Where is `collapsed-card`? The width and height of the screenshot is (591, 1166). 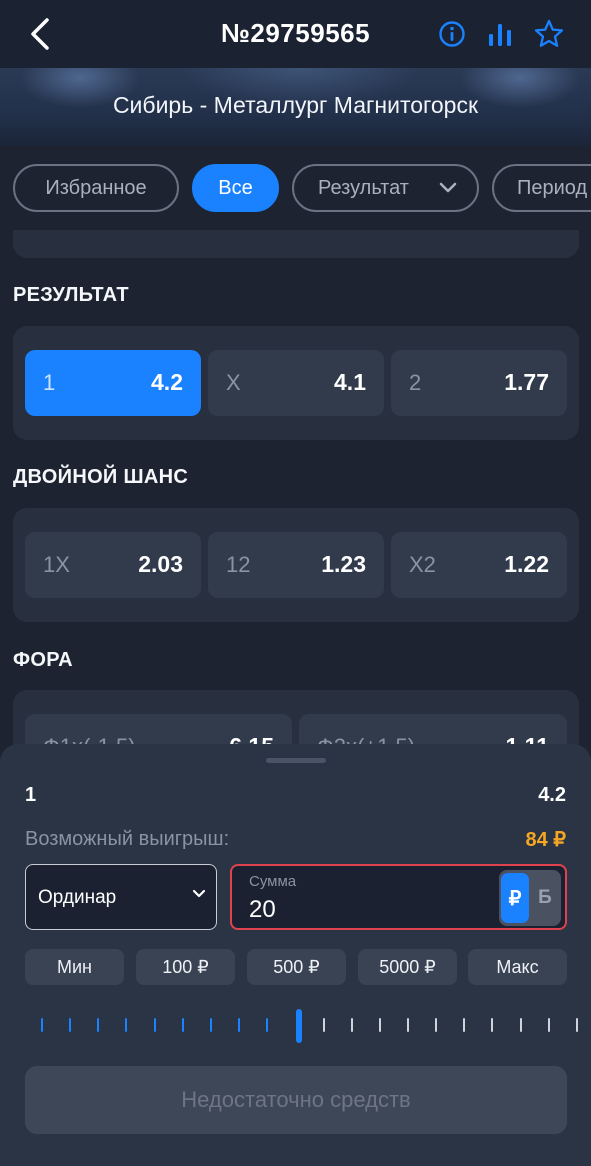
collapsed-card is located at coordinates (296, 244).